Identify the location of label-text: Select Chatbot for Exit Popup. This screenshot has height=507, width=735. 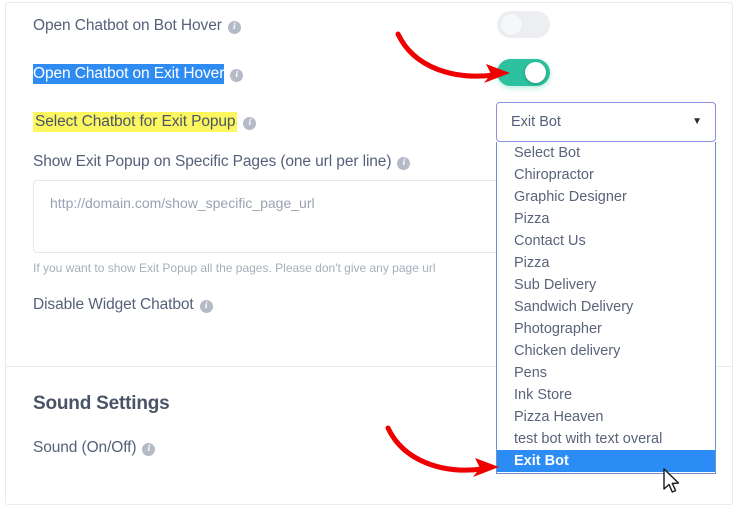
(135, 122).